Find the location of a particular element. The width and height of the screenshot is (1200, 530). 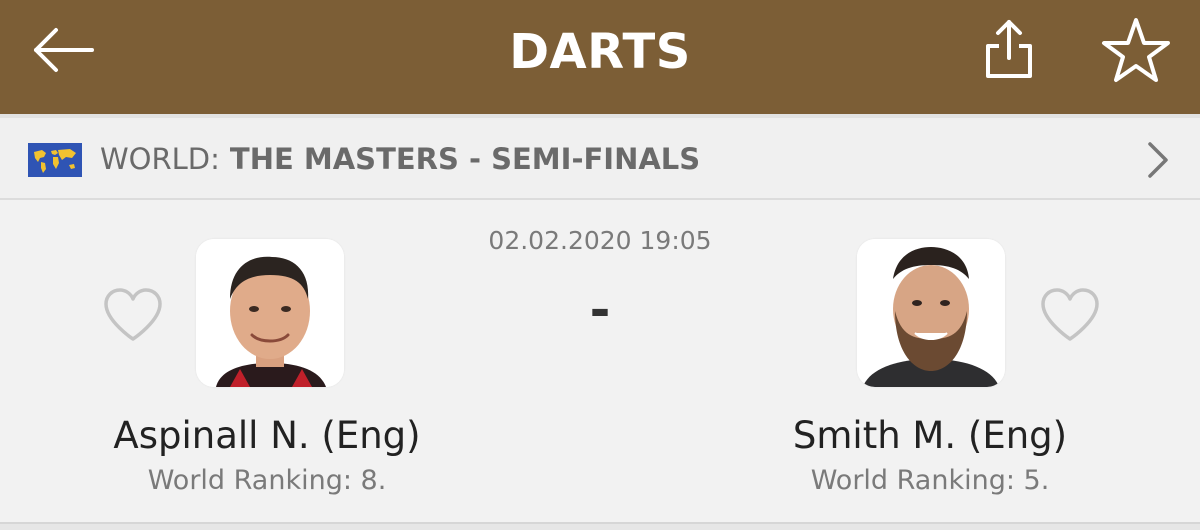

world-map-flag-icon is located at coordinates (55, 160).